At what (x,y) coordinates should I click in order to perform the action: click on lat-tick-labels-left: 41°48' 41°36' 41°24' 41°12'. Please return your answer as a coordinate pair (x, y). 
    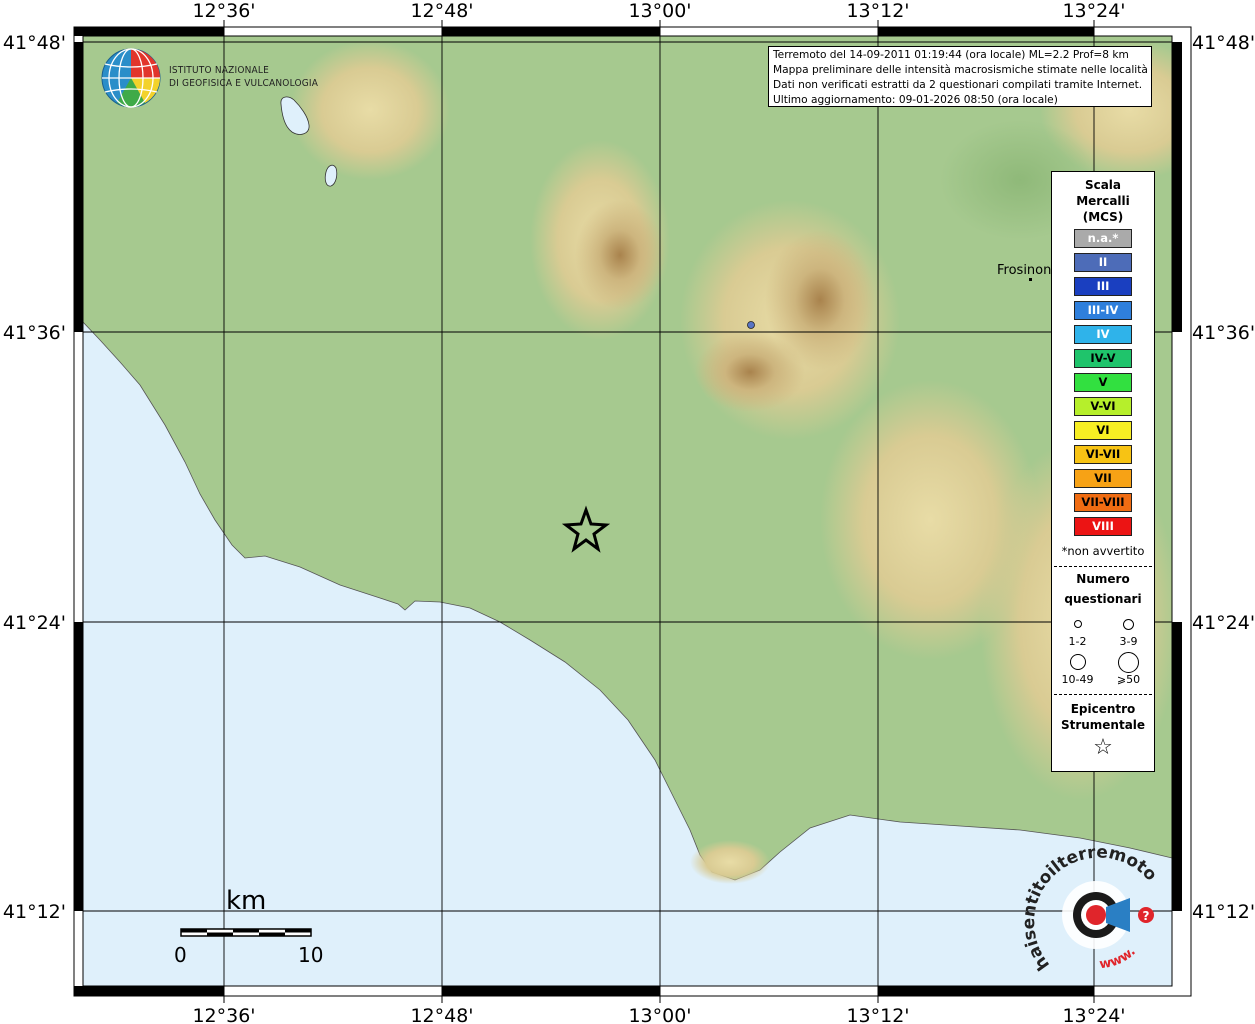
    Looking at the image, I should click on (34, 477).